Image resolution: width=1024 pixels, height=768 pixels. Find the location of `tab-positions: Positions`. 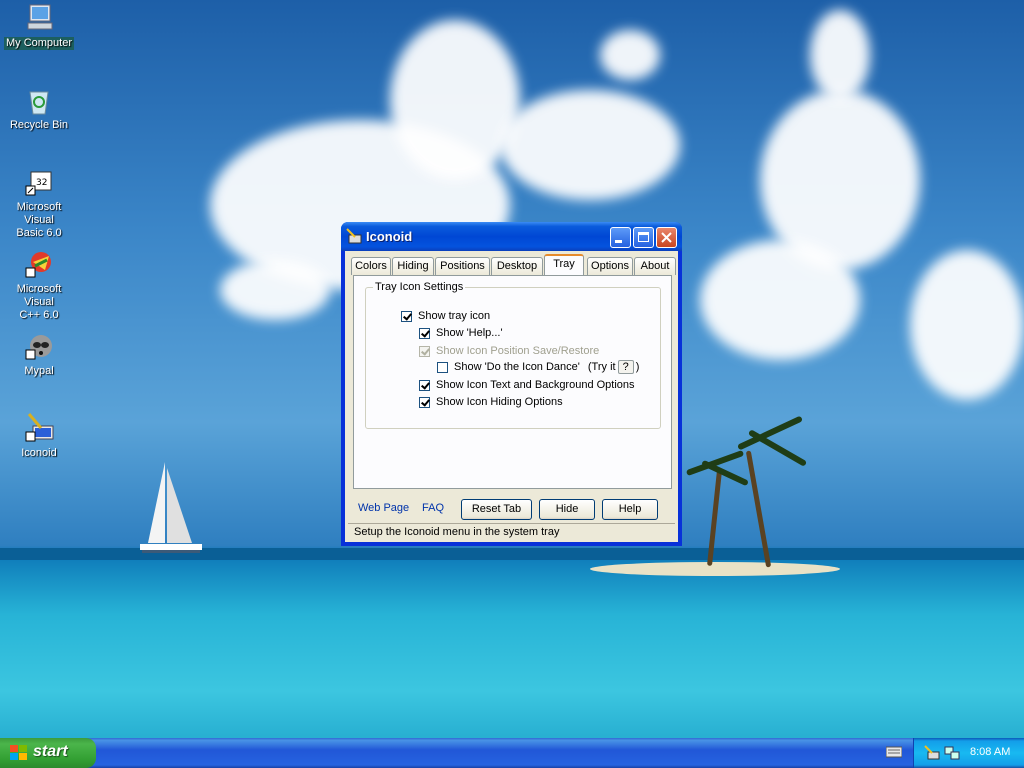

tab-positions: Positions is located at coordinates (462, 266).